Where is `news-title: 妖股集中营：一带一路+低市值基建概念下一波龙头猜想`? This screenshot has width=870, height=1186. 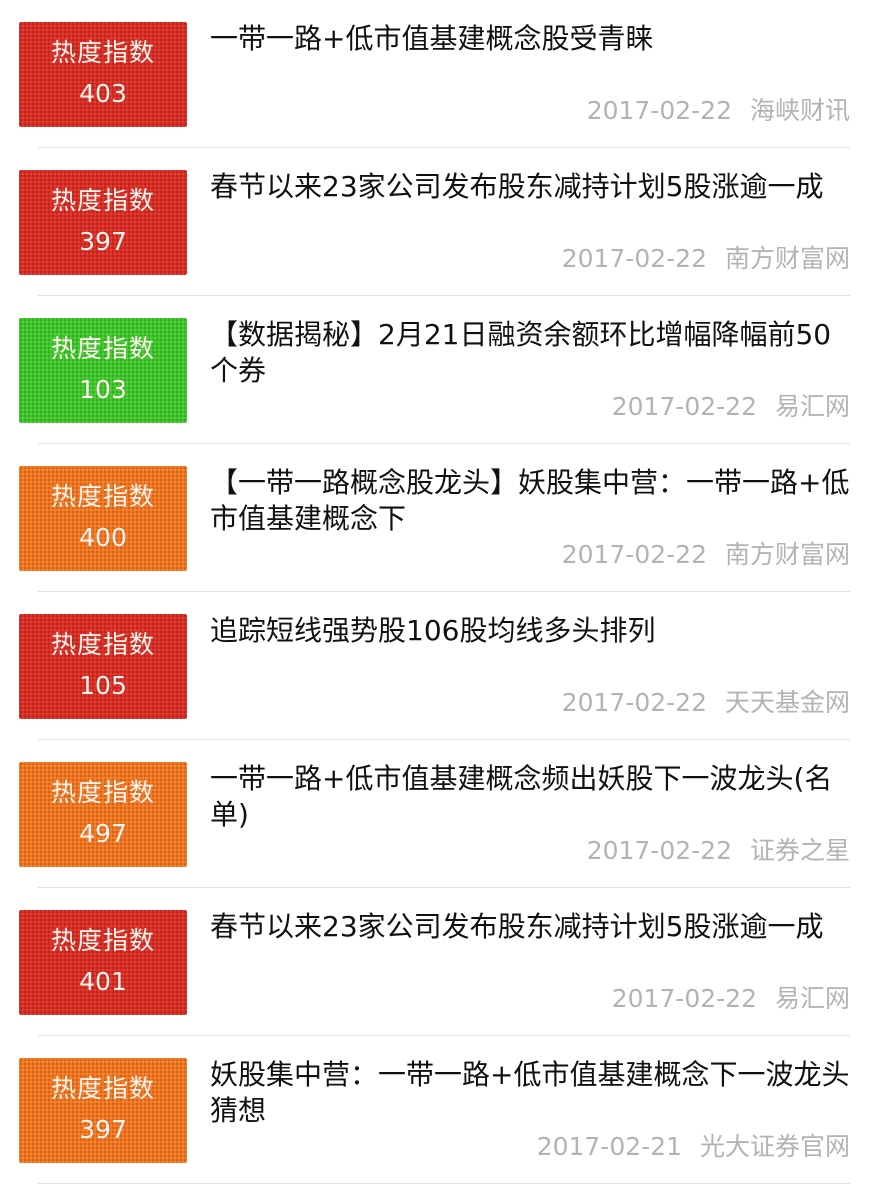 news-title: 妖股集中营：一带一路+低市值基建概念下一波龙头猜想 is located at coordinates (530, 1093).